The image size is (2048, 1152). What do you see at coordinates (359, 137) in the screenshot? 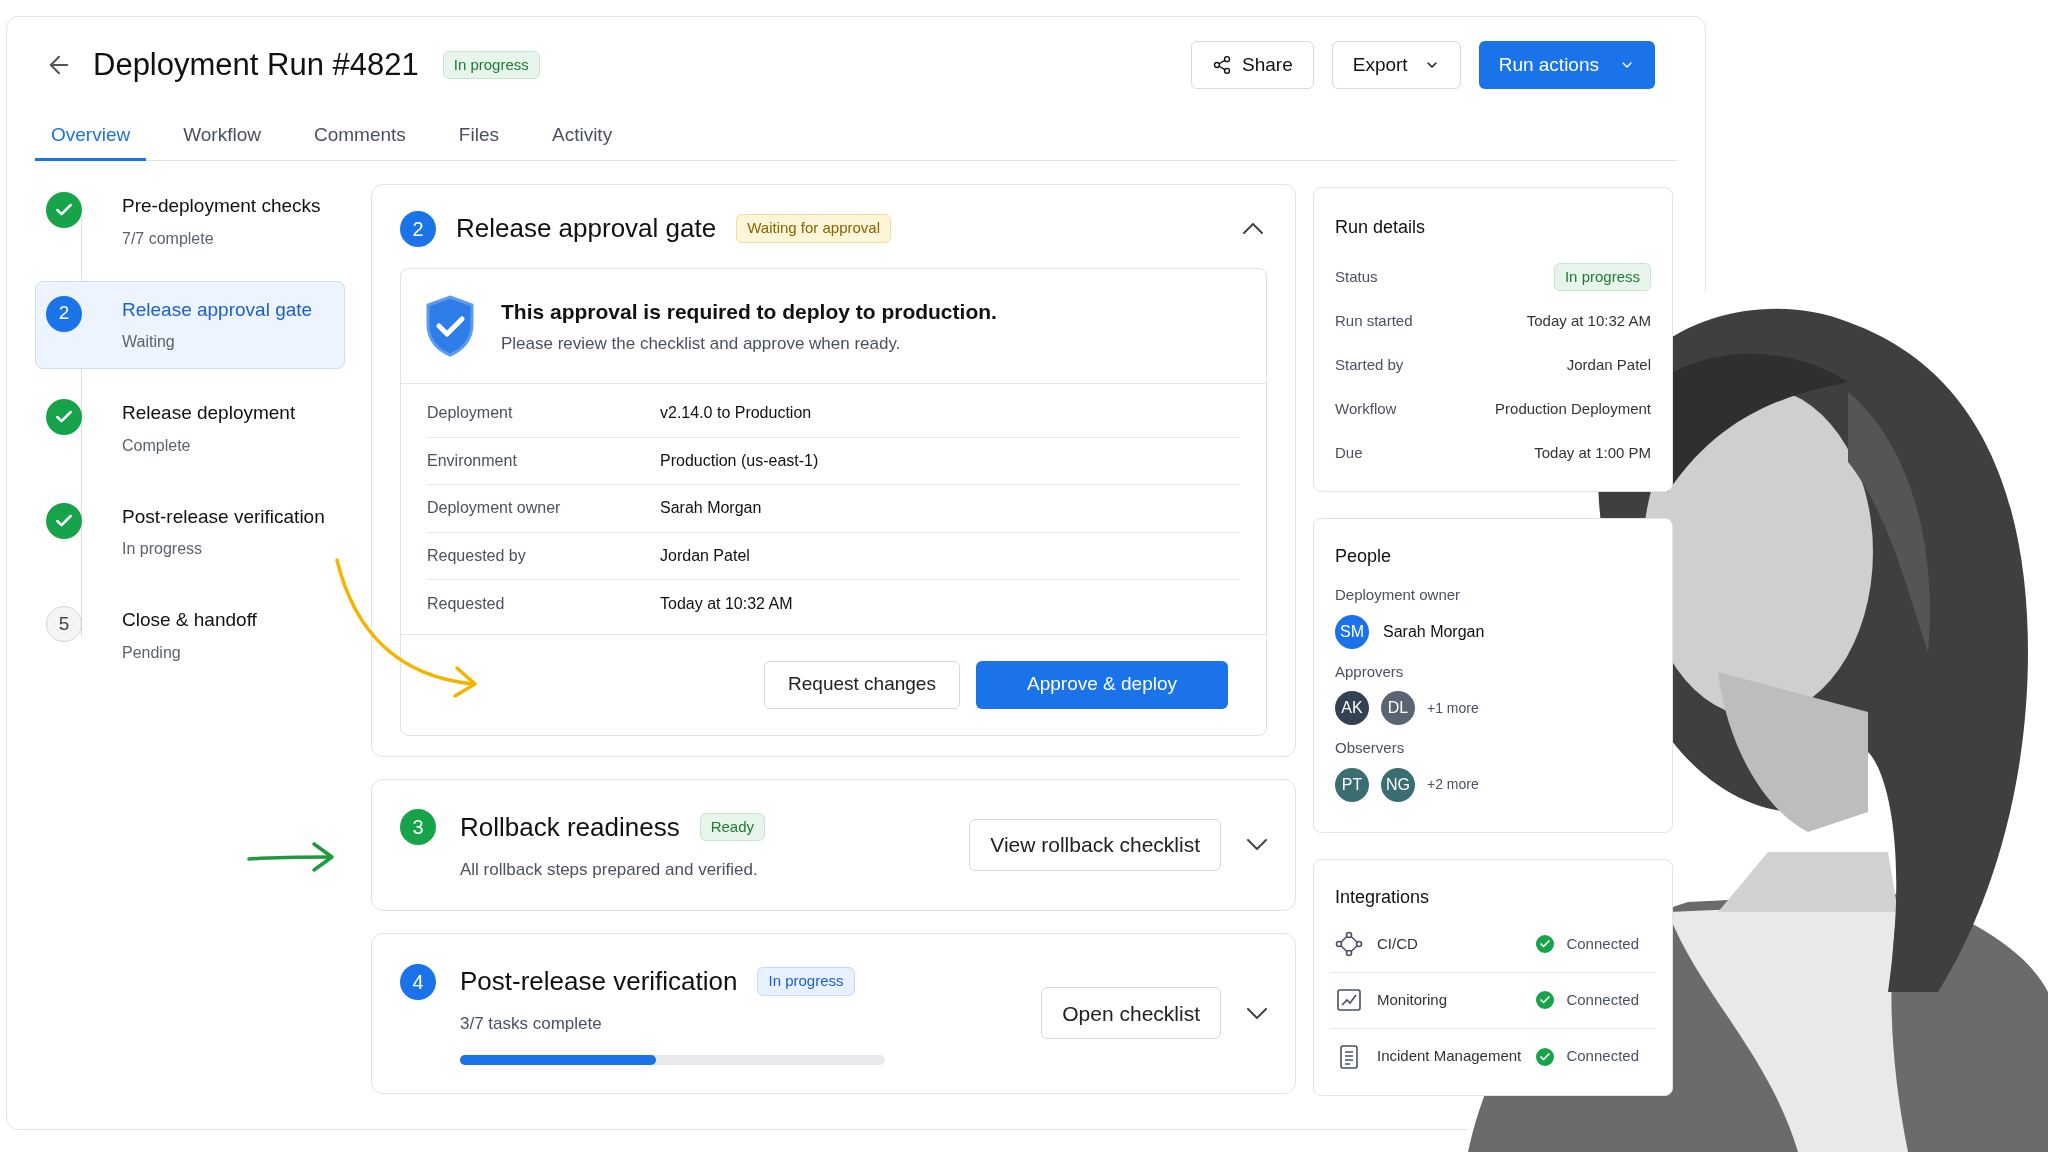
I see `tab: Comments` at bounding box center [359, 137].